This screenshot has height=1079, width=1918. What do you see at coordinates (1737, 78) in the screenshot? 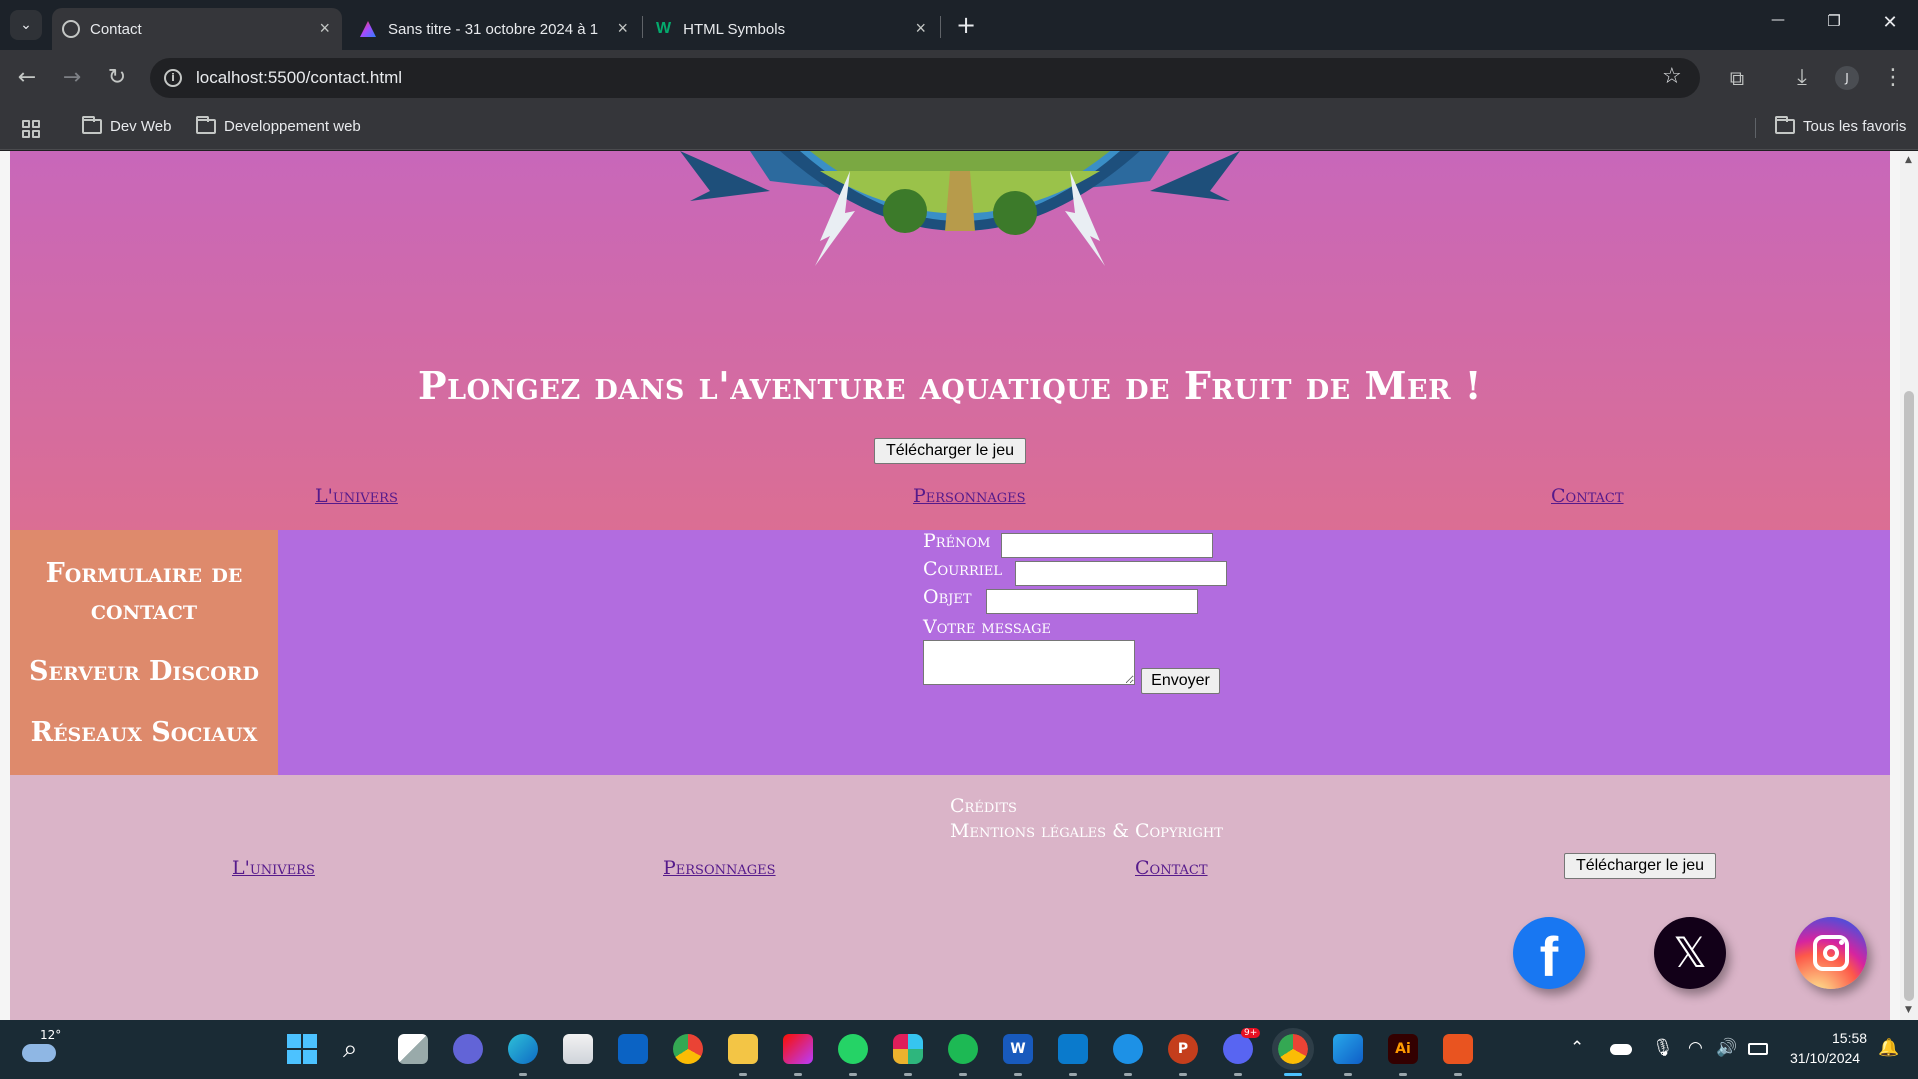
I see `extensions-icon: ⧉` at bounding box center [1737, 78].